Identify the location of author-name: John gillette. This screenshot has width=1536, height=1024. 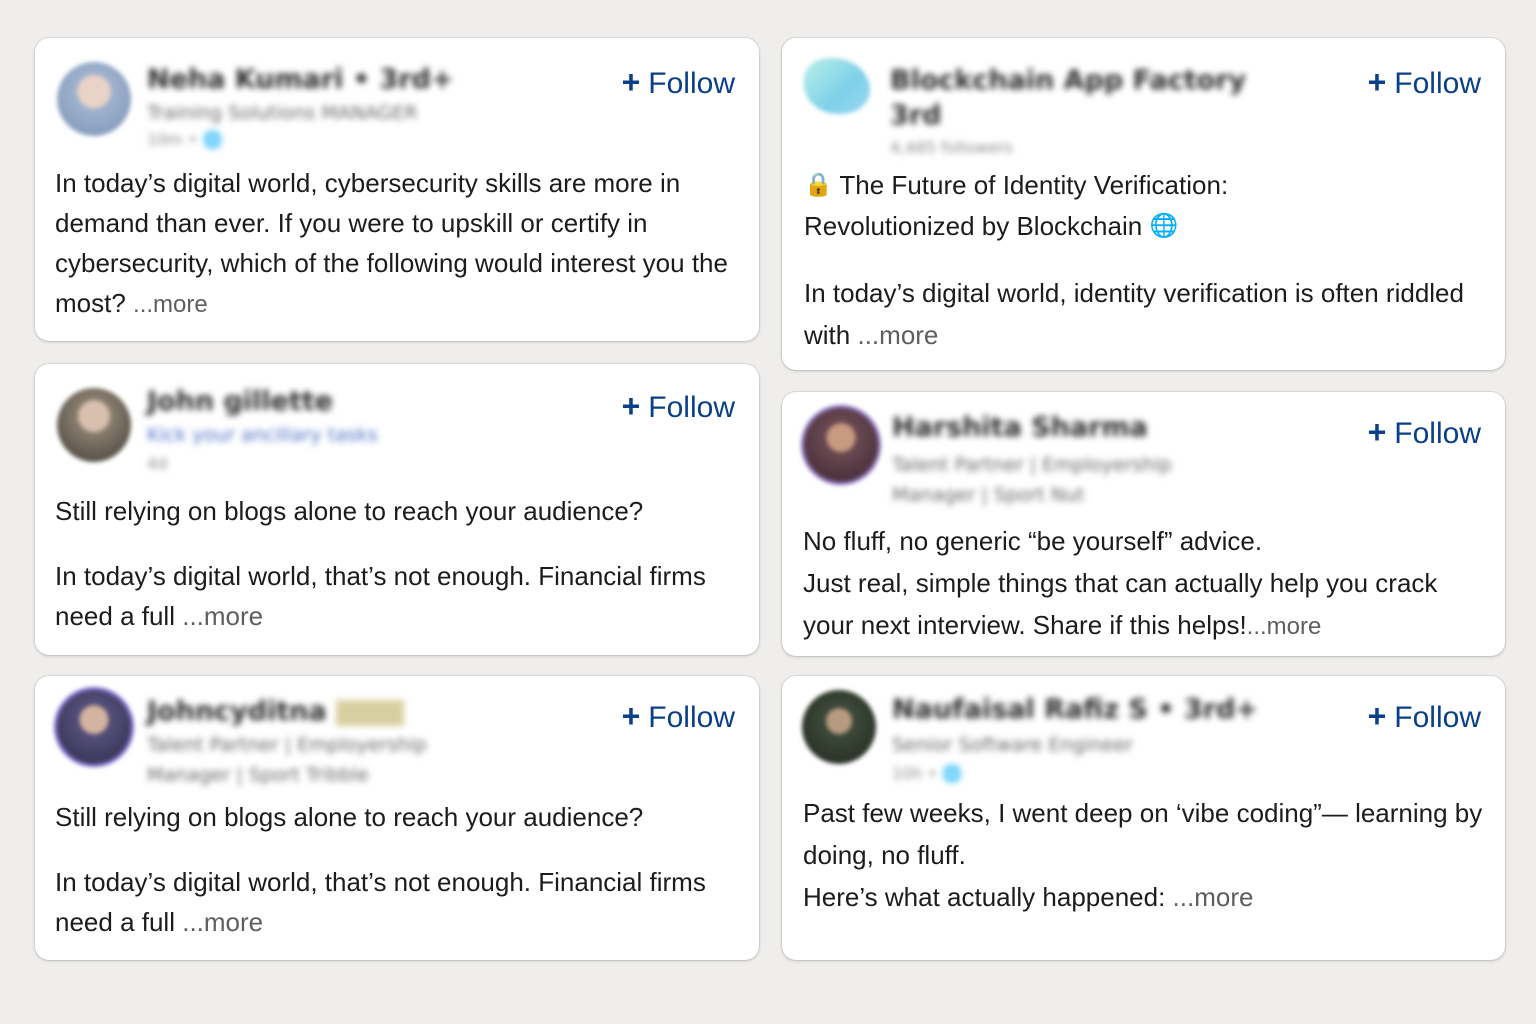
(240, 401).